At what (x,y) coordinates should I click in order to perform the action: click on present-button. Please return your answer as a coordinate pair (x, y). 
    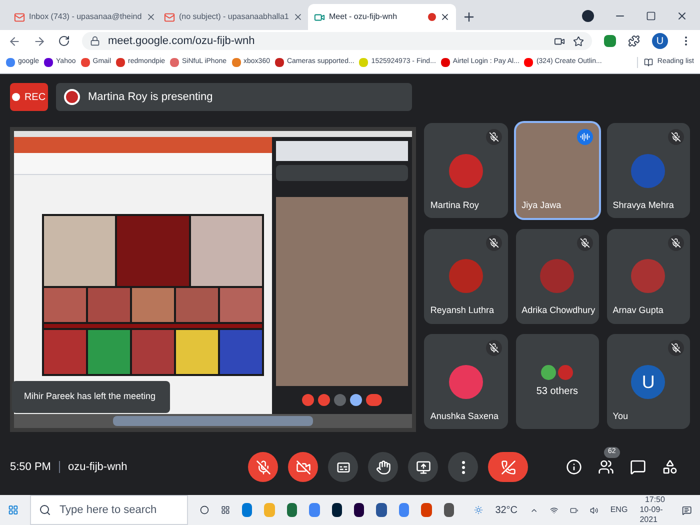
    Looking at the image, I should click on (423, 467).